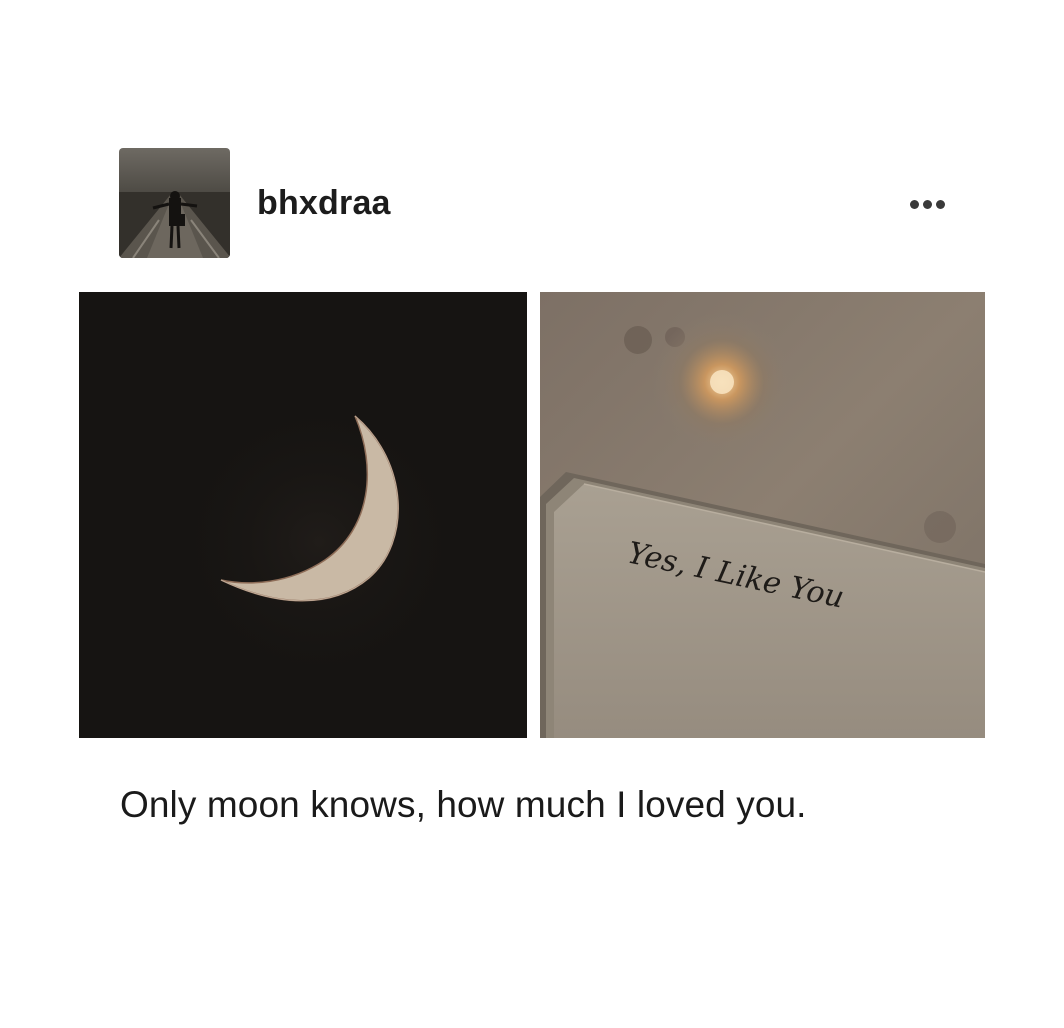  What do you see at coordinates (463, 804) in the screenshot?
I see `post-caption: Only moon knows, how much I loved you.` at bounding box center [463, 804].